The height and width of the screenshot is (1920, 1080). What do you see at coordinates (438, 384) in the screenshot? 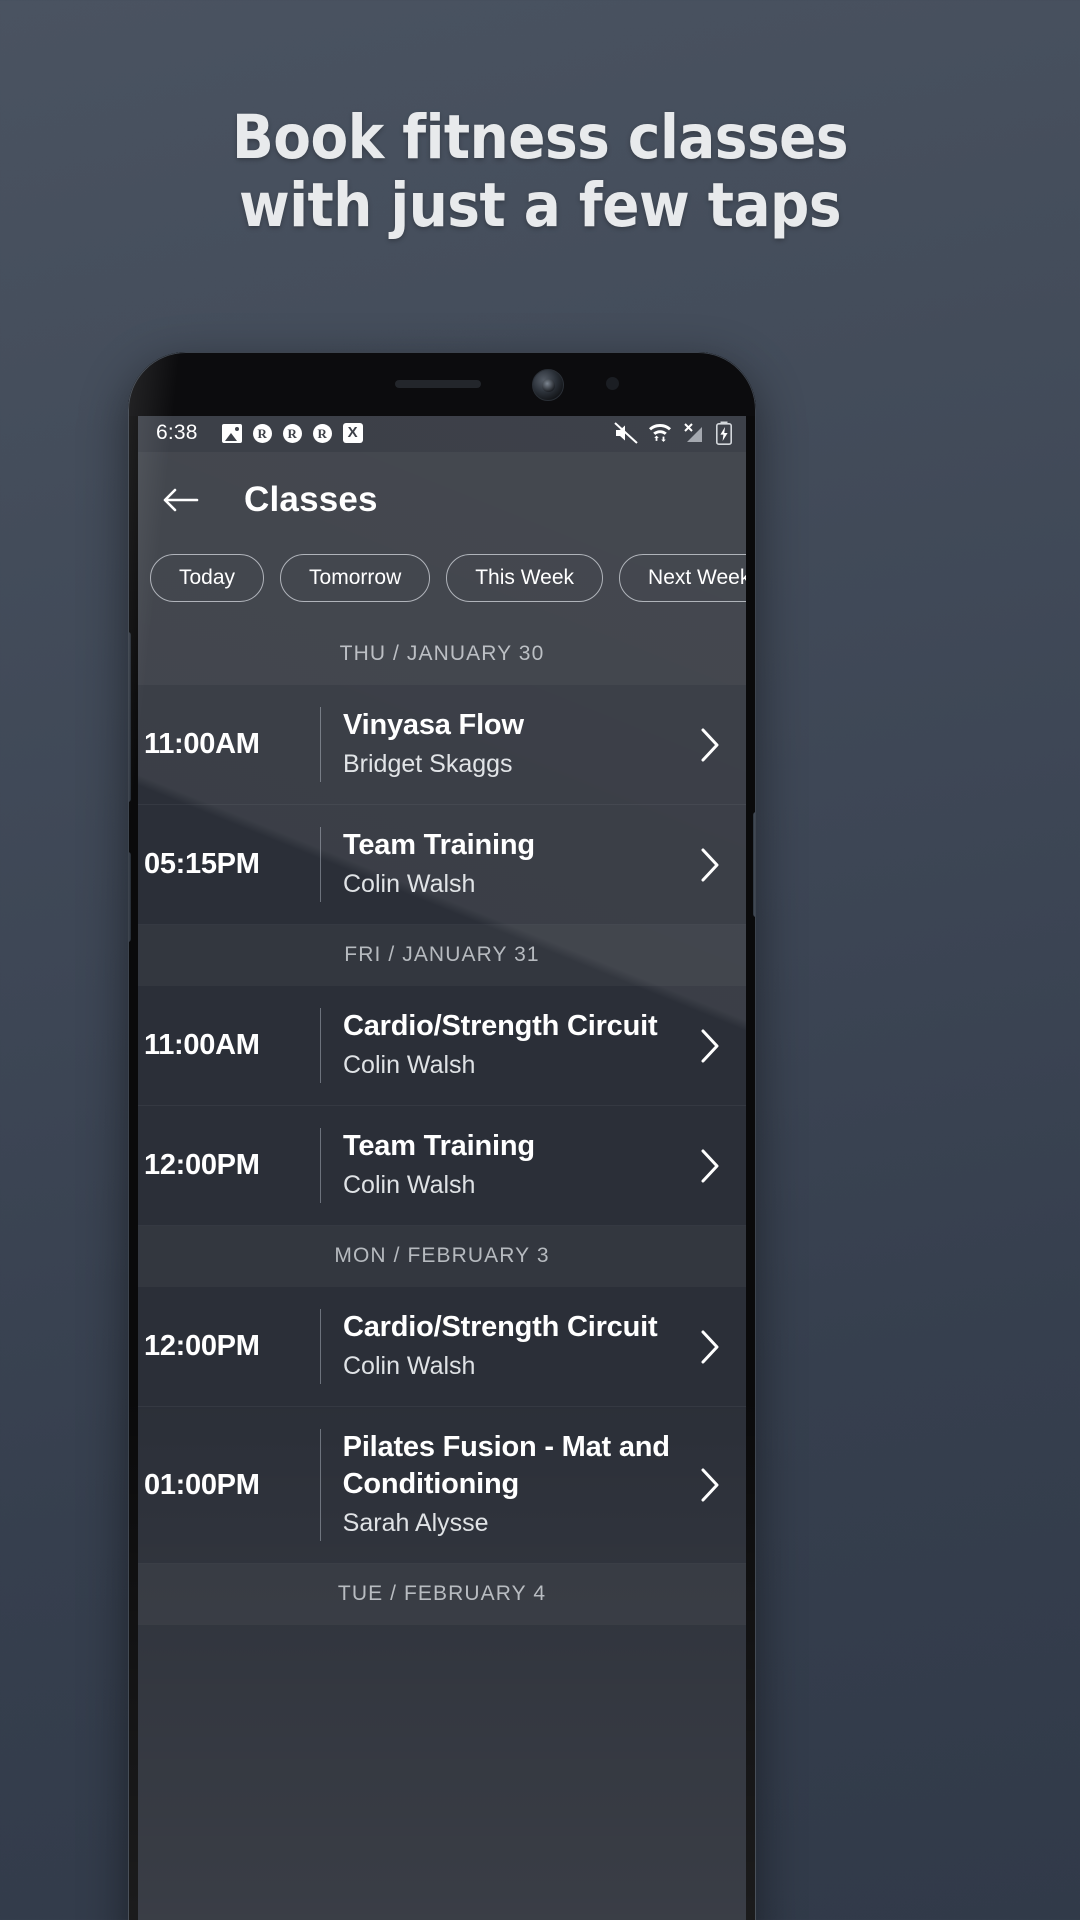
I see `earpiece-speaker-icon` at bounding box center [438, 384].